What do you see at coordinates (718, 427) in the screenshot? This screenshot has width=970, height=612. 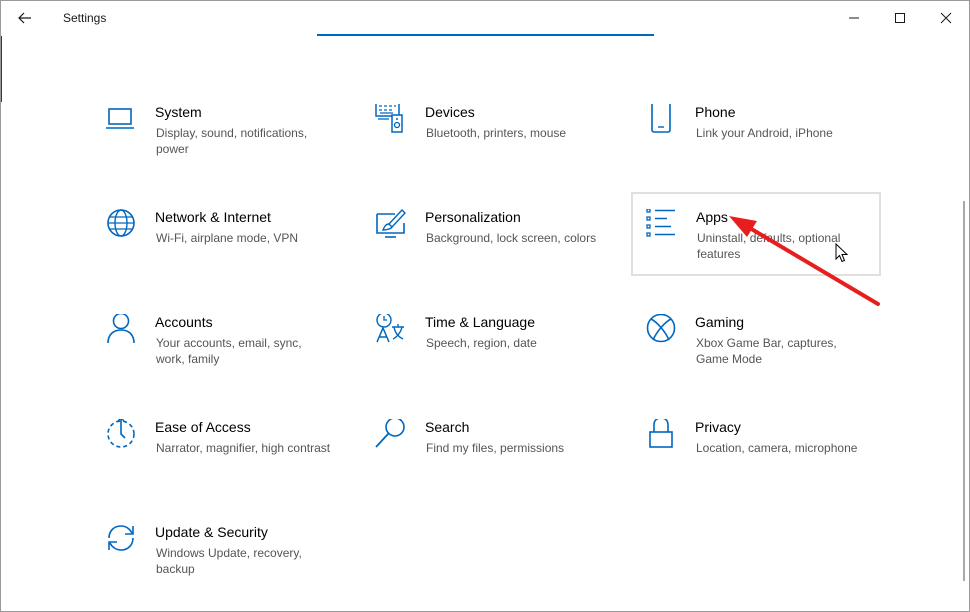 I see `tile-title: Privacy` at bounding box center [718, 427].